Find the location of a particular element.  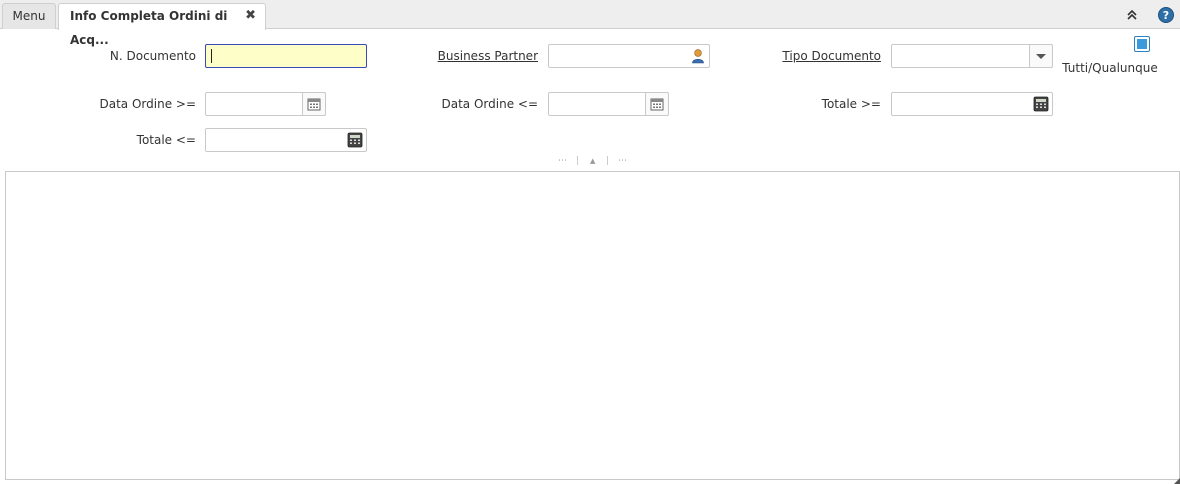

close-icon: ✖ is located at coordinates (250, 16).